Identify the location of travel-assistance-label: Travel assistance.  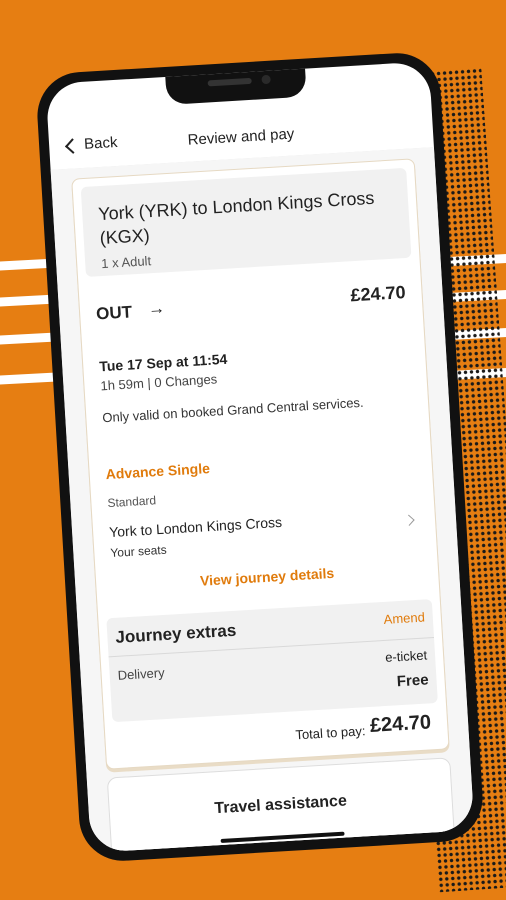
(280, 805).